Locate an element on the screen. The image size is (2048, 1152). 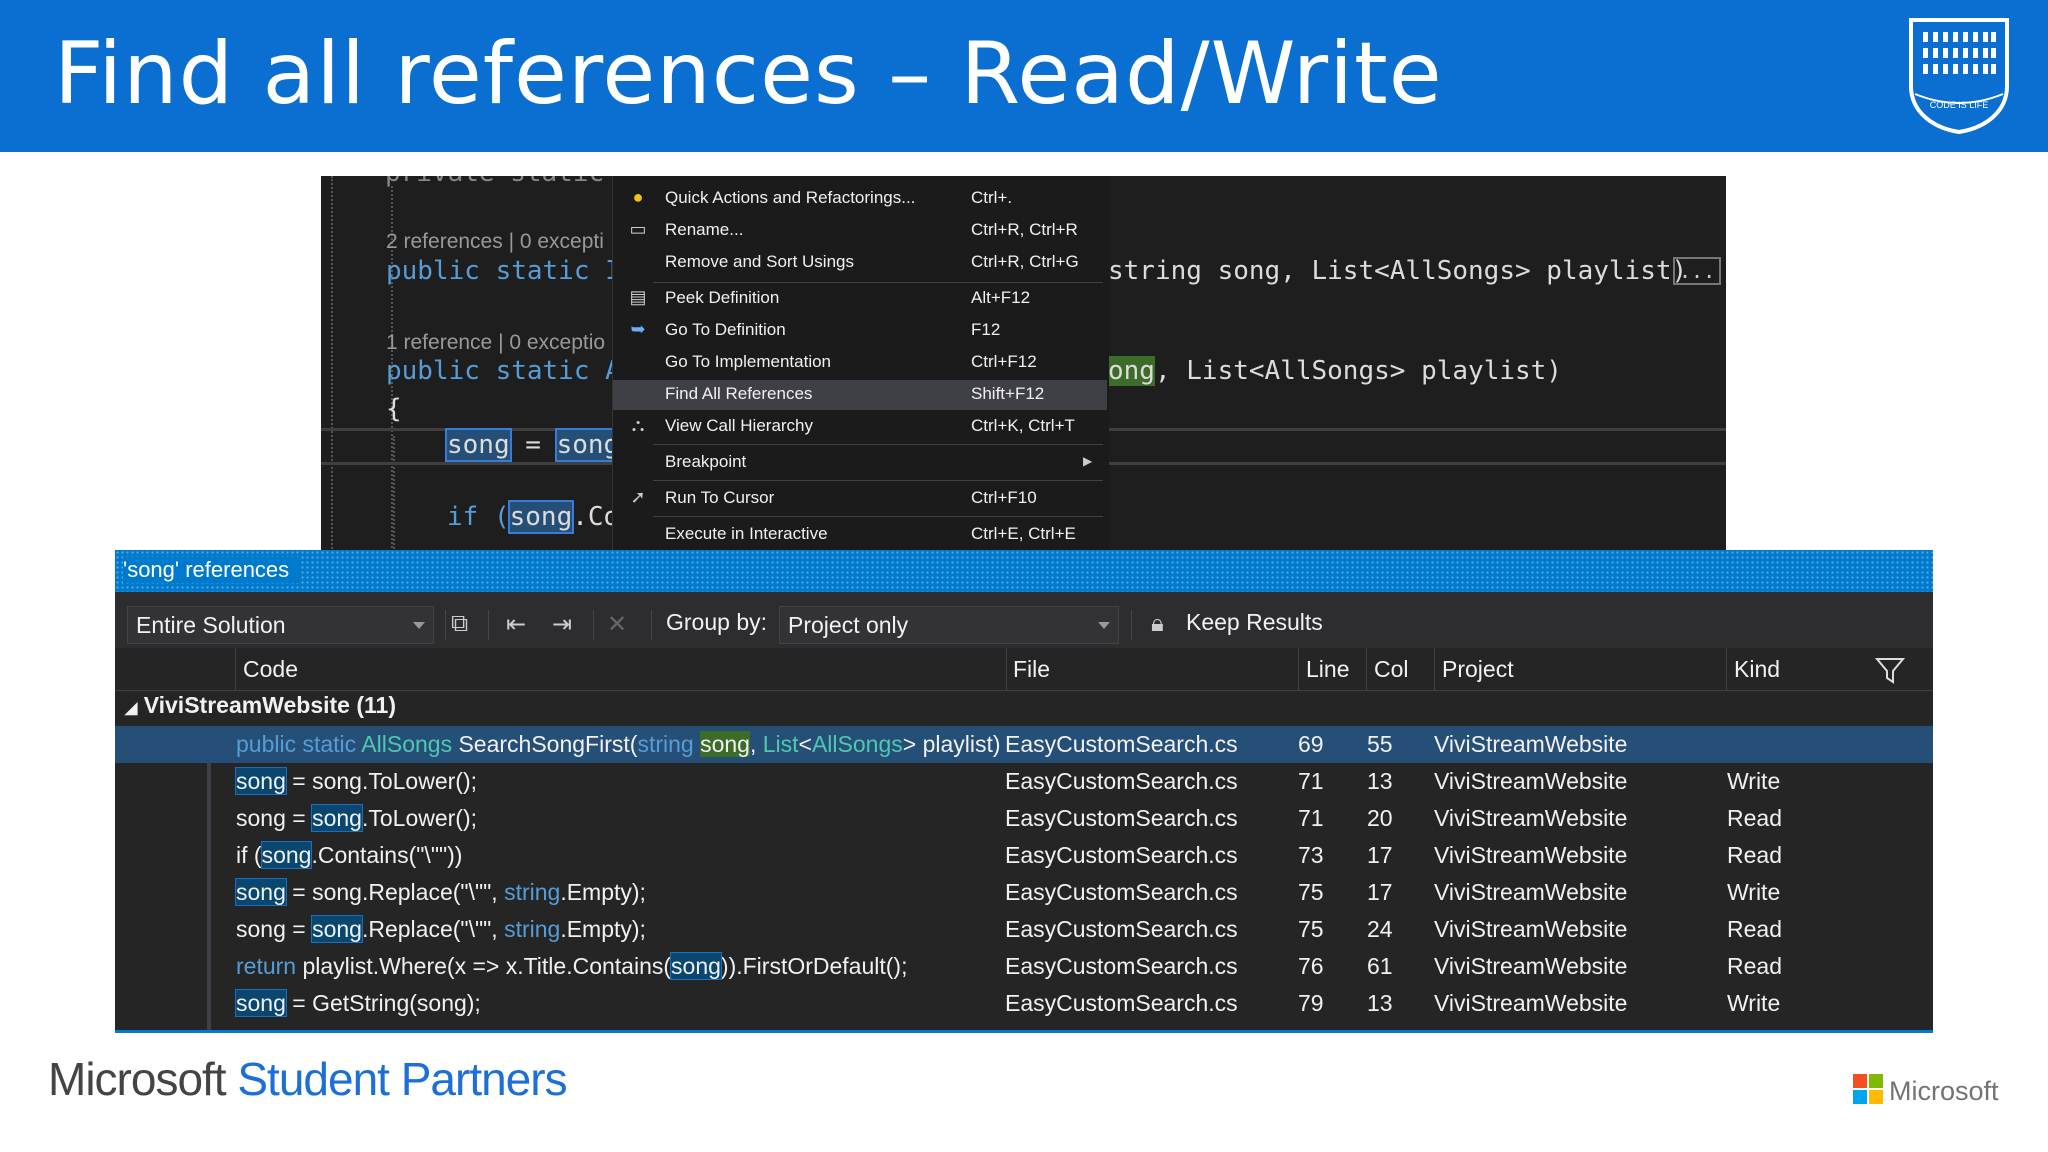
column-header-line: Line is located at coordinates (1327, 669).